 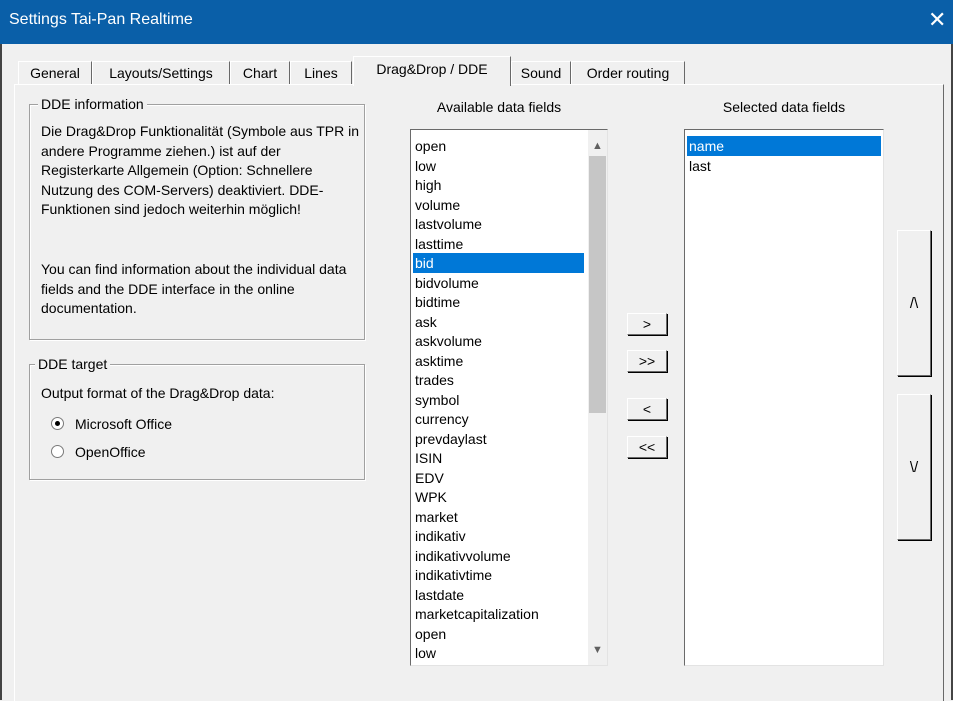 I want to click on scroll-down-icon: ▼, so click(x=597, y=650).